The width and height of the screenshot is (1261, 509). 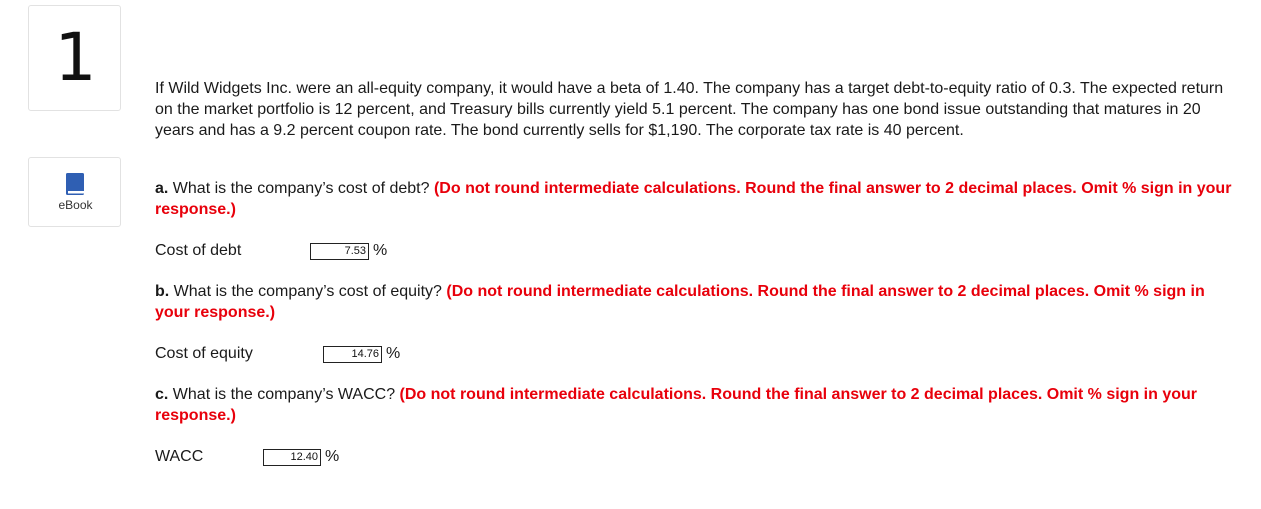 What do you see at coordinates (305, 354) in the screenshot?
I see `cost-of-equity-row: Cost of equity 14.76 %` at bounding box center [305, 354].